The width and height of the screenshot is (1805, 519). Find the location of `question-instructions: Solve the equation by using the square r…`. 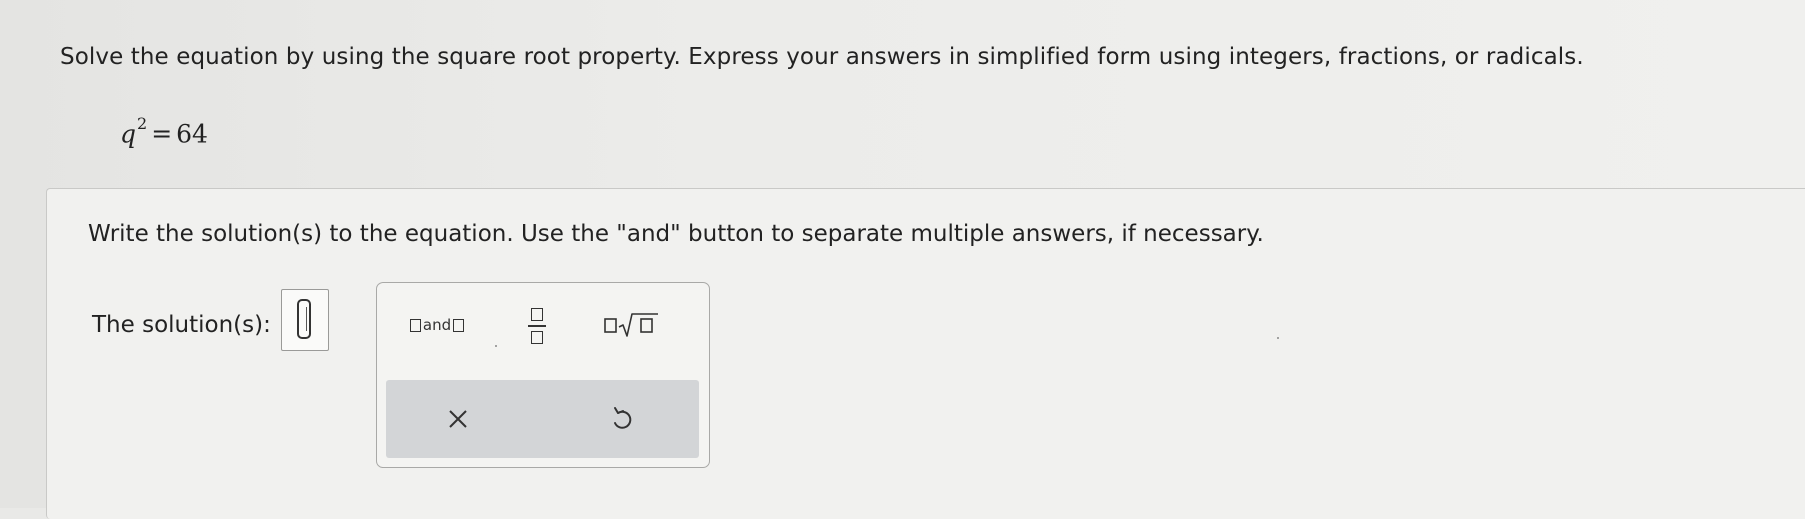

question-instructions: Solve the equation by using the square r… is located at coordinates (822, 57).